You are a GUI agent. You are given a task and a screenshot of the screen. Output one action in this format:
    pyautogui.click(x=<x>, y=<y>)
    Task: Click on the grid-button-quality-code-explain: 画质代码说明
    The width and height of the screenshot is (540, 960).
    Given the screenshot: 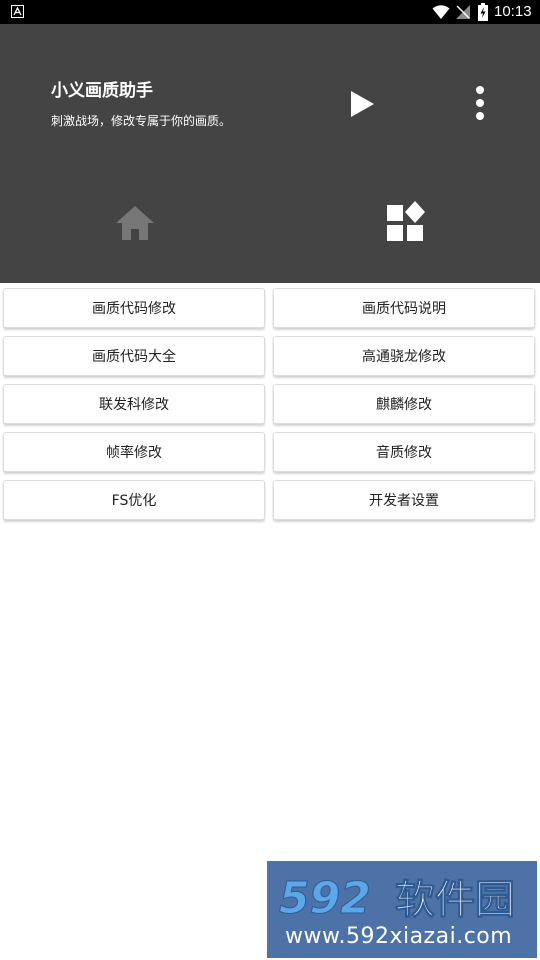 What is the action you would take?
    pyautogui.click(x=404, y=308)
    